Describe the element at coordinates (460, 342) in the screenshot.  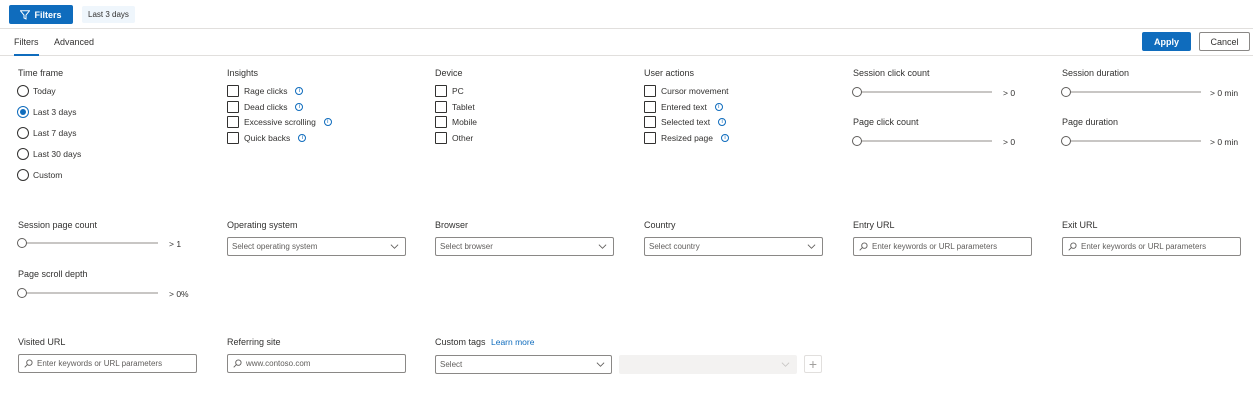
I see `custom-tags-label: Custom tags` at that location.